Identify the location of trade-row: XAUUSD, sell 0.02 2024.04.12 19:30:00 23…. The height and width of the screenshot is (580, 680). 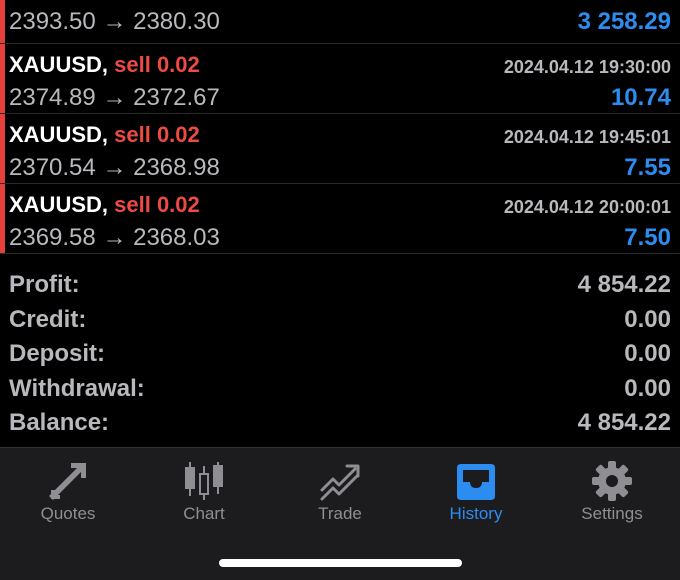
(340, 79).